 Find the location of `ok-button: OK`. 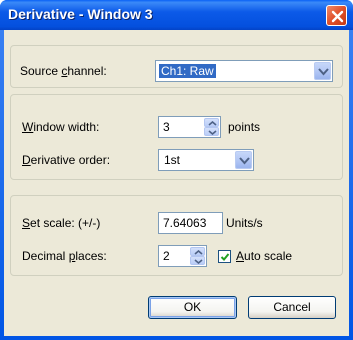

ok-button: OK is located at coordinates (192, 307).